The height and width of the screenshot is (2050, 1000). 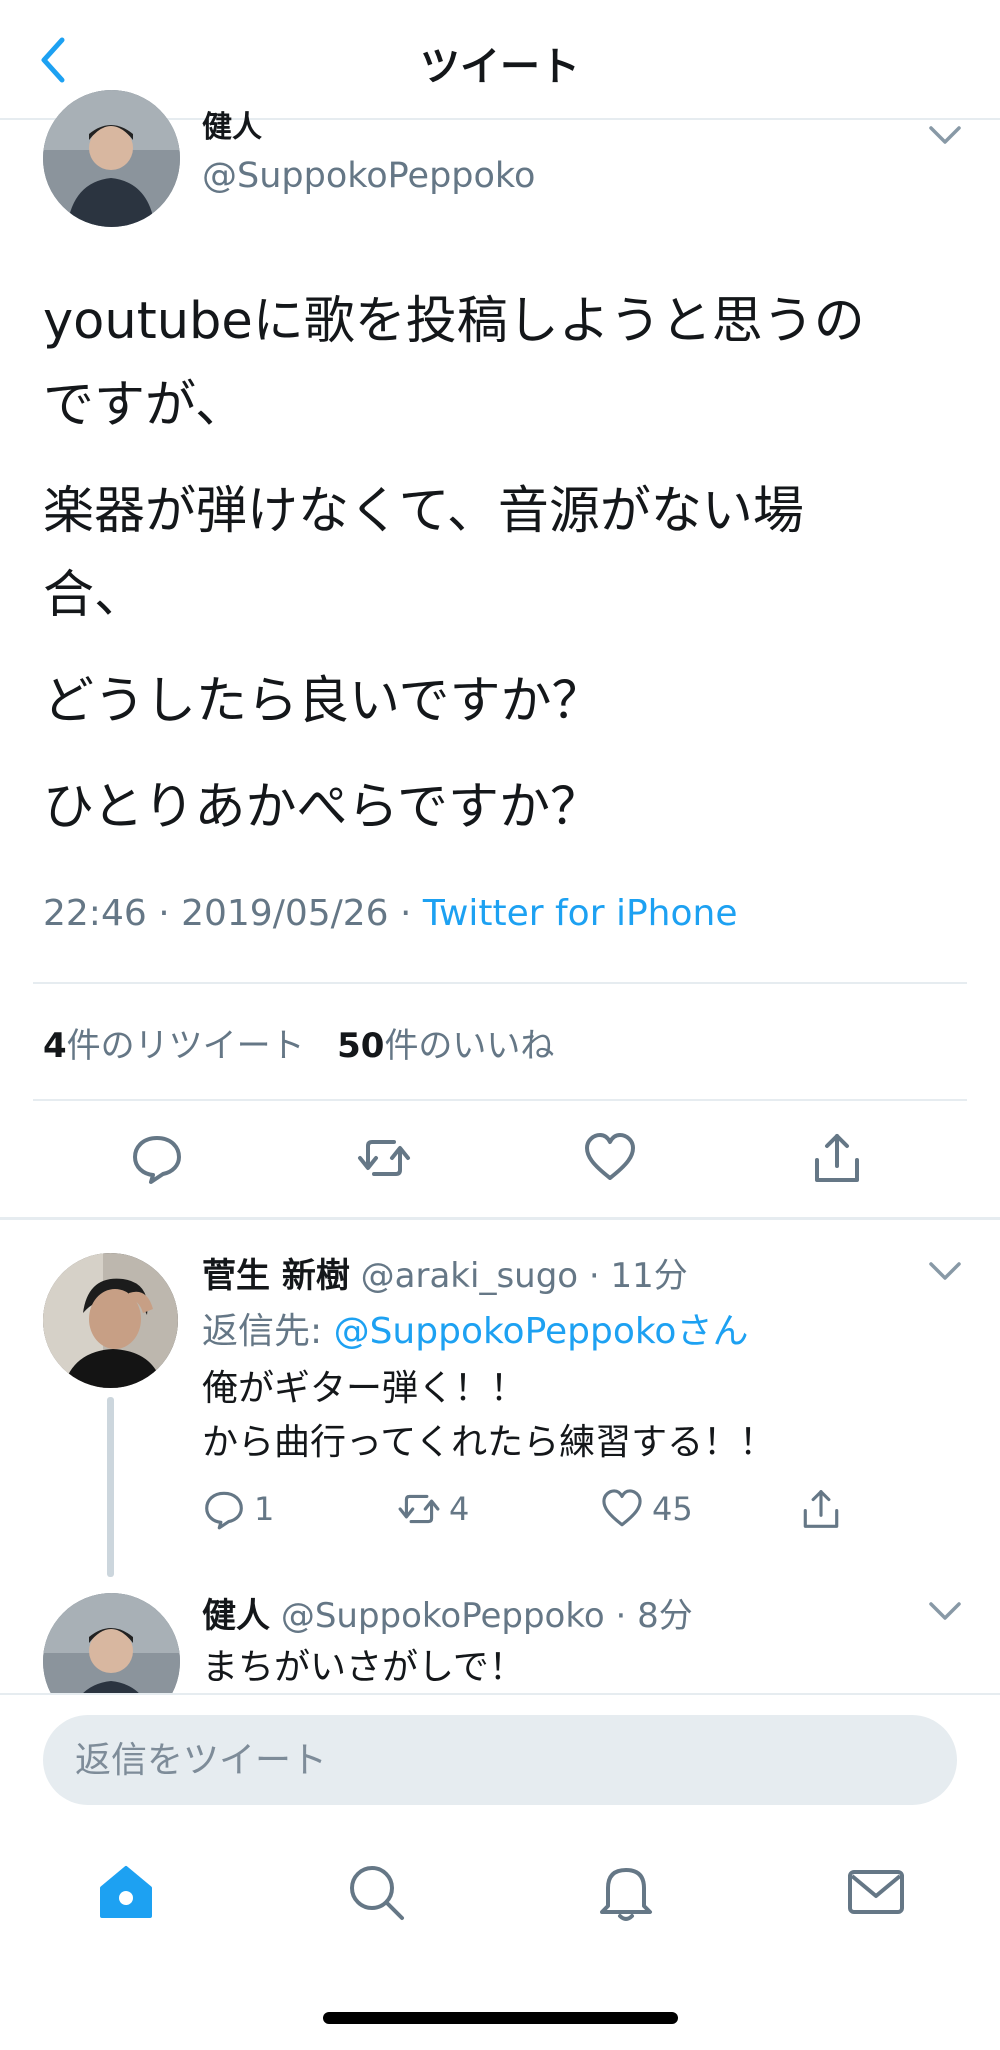 What do you see at coordinates (672, 1509) in the screenshot?
I see `like-count: 45` at bounding box center [672, 1509].